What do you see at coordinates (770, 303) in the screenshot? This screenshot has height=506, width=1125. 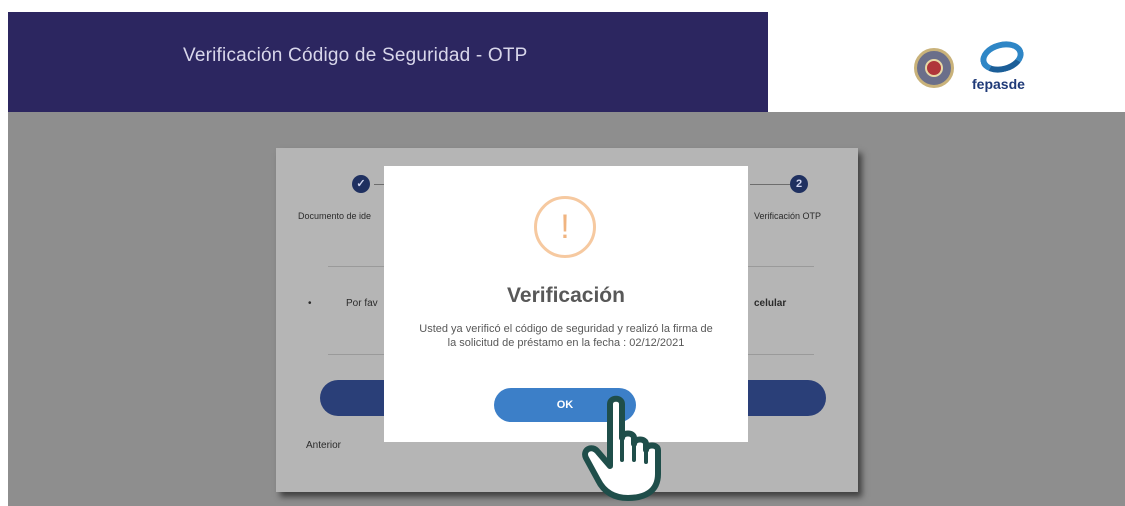 I see `instruction-text-right: celular` at bounding box center [770, 303].